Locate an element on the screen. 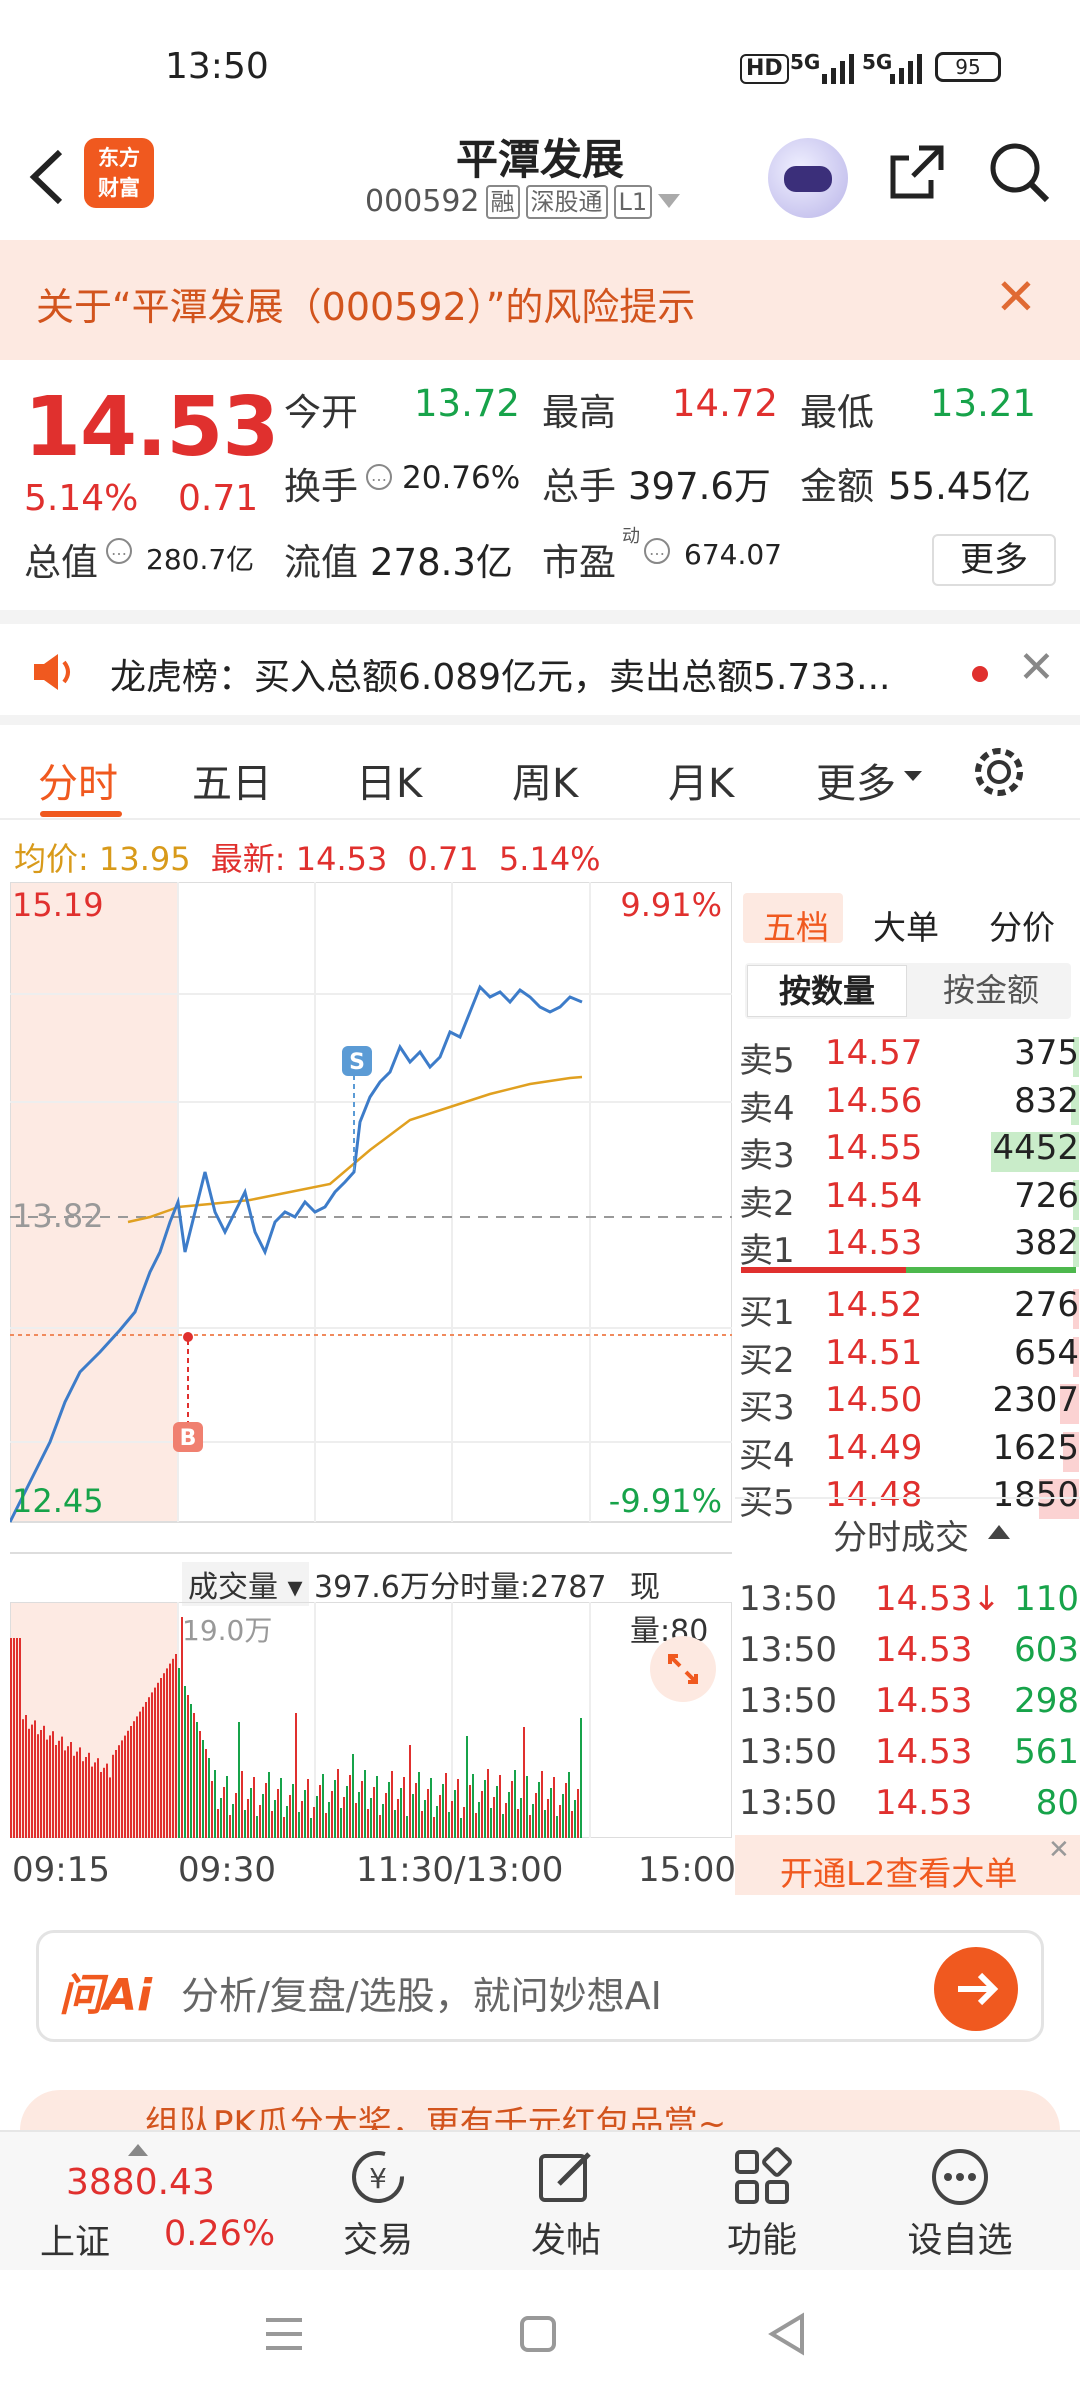 Image resolution: width=1080 pixels, height=2400 pixels. notice-bar: 龙虎榜：买入总额6.089亿元，卖出总额5.733... ✕ is located at coordinates (540, 662).